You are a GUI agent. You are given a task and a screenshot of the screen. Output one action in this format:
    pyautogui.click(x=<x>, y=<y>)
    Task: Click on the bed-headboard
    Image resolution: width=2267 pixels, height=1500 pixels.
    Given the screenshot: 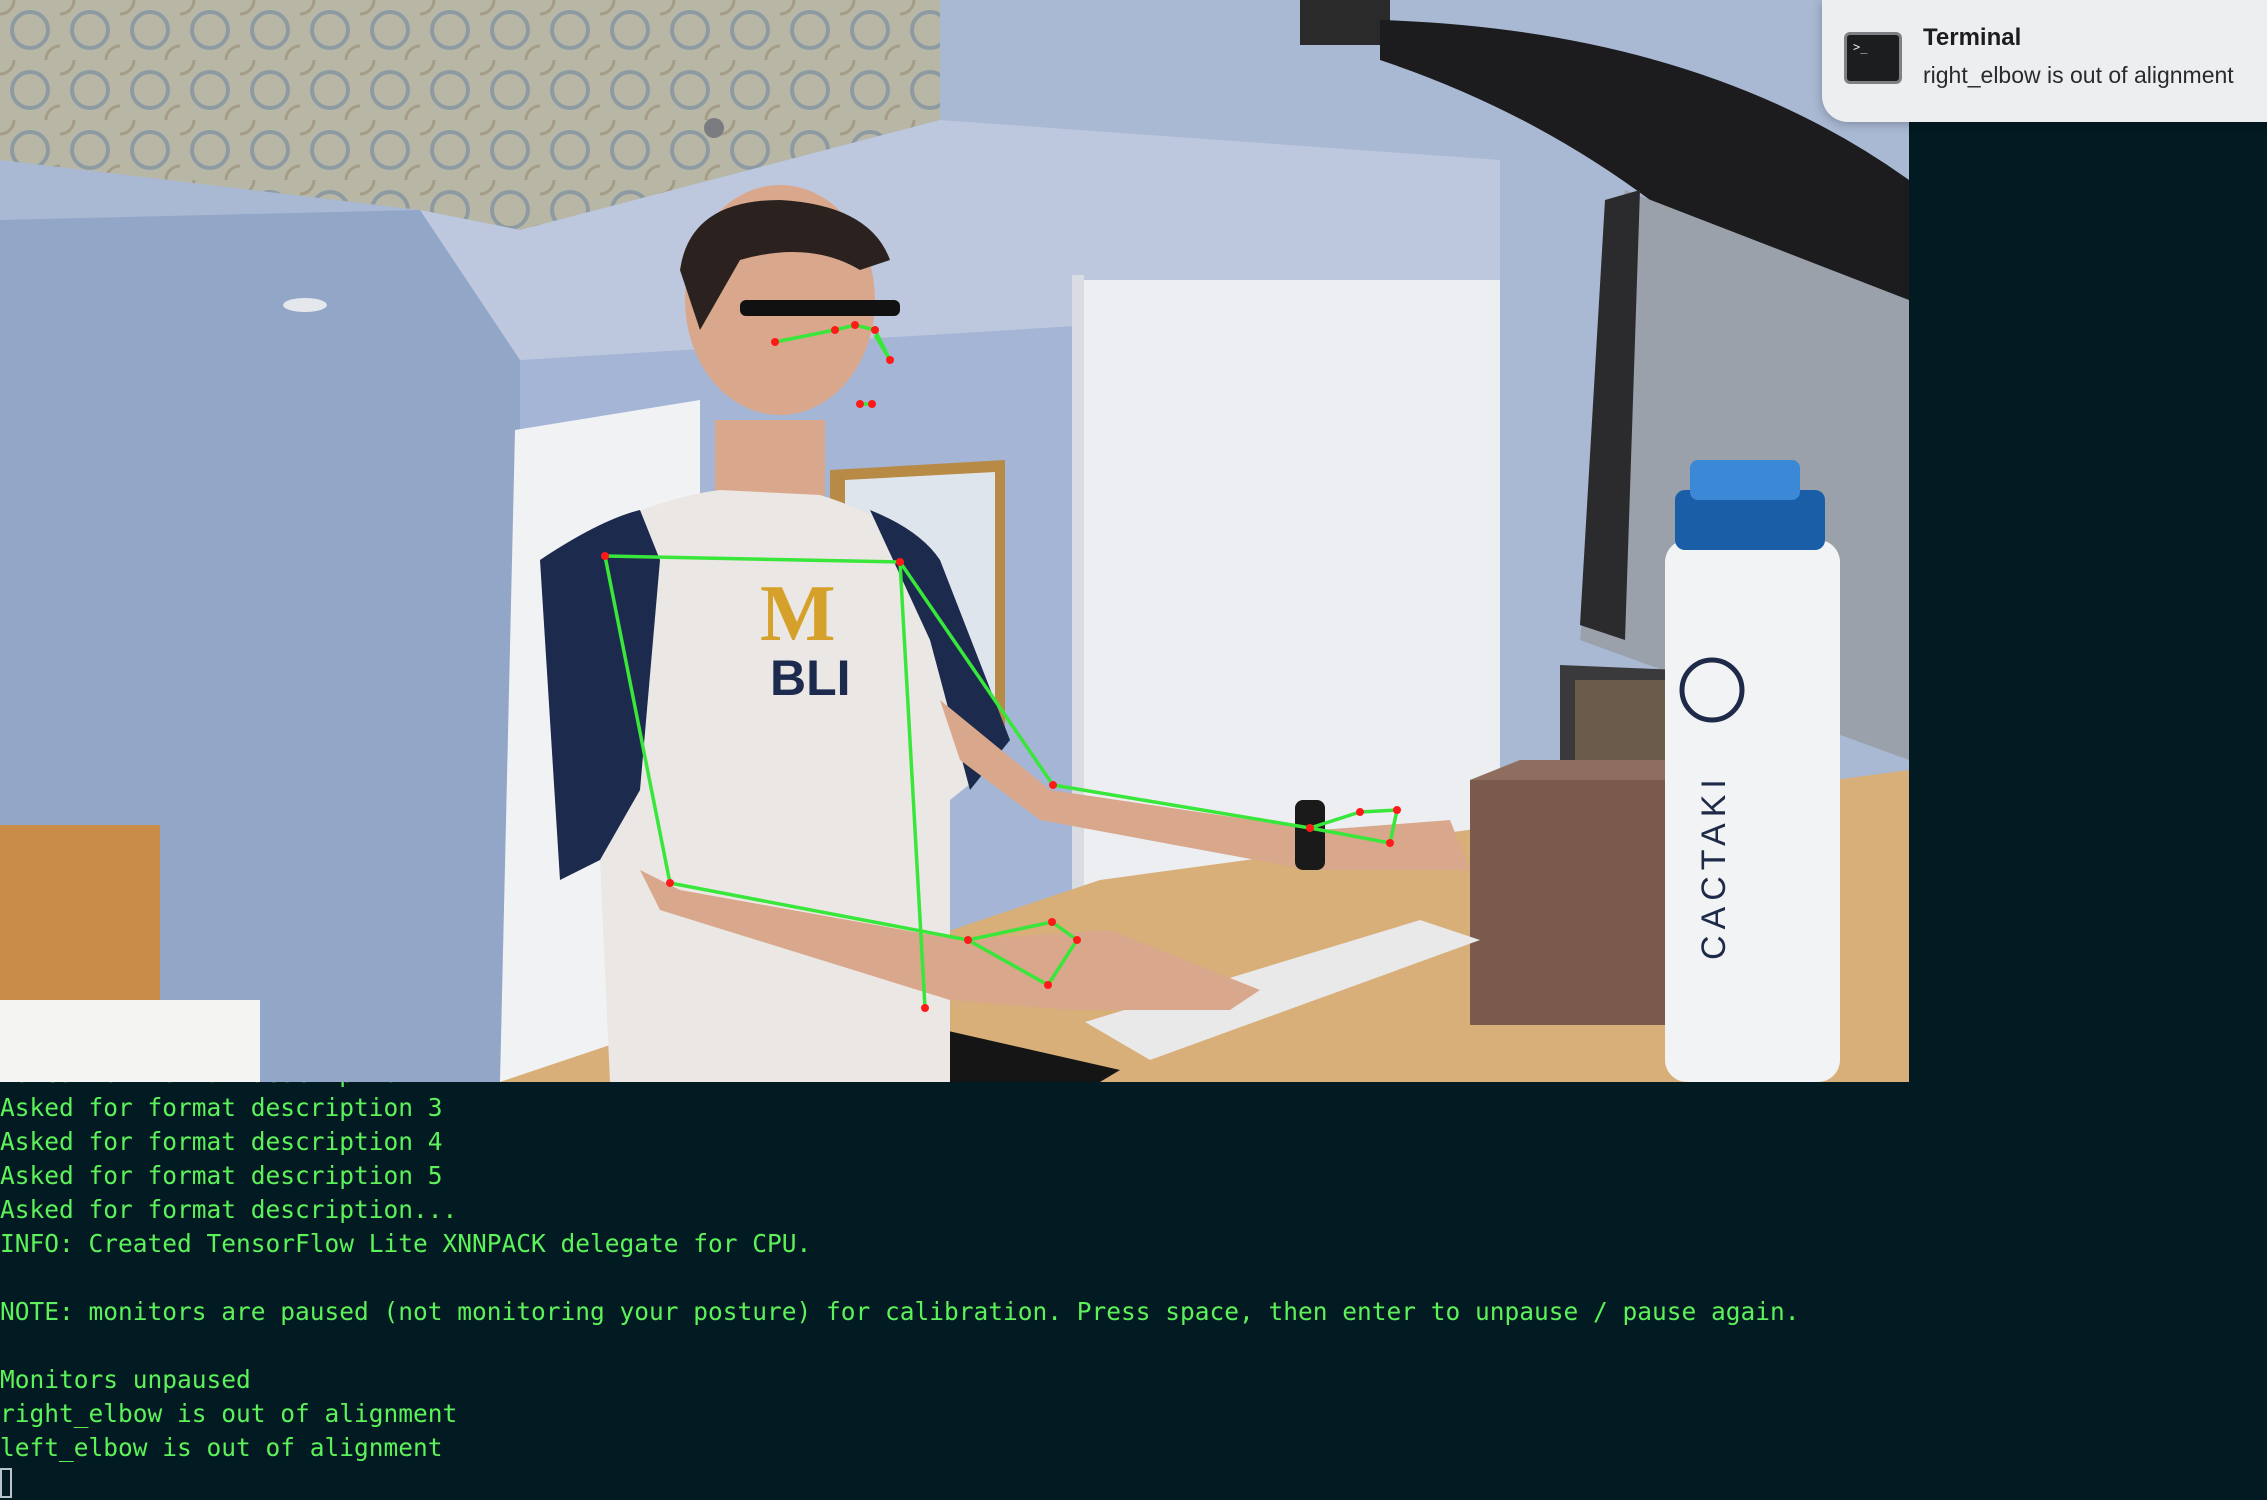 What is the action you would take?
    pyautogui.click(x=80, y=920)
    